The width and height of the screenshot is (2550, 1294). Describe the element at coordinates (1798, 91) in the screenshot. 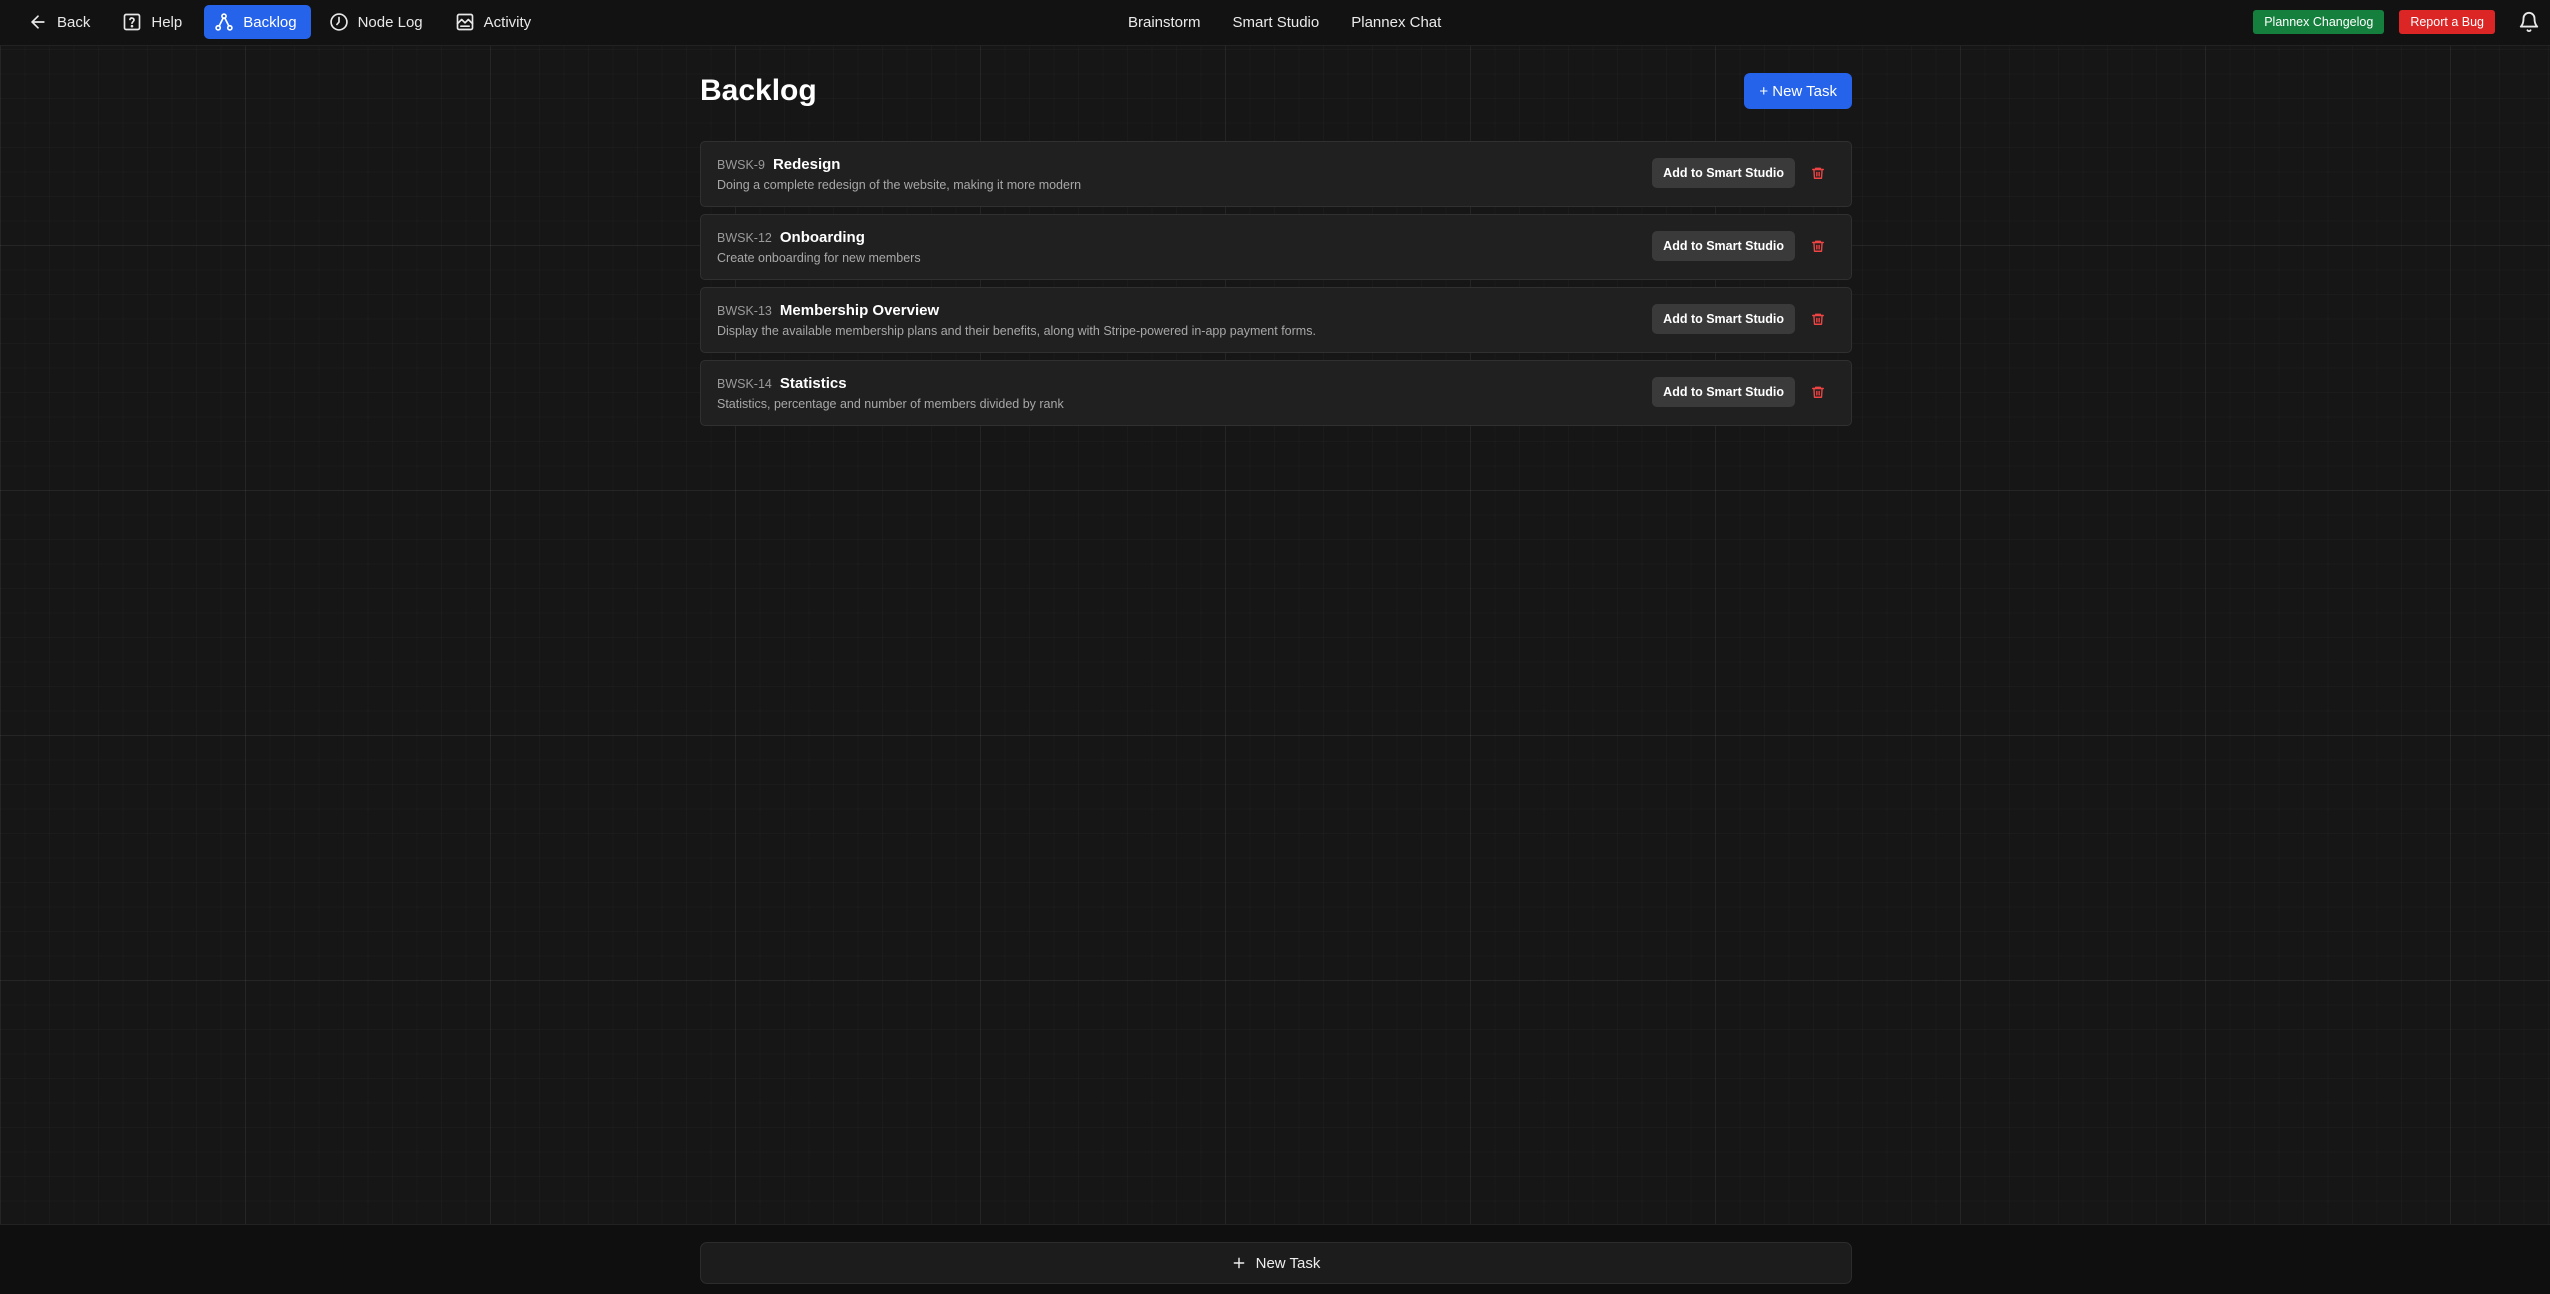

I see `new-task-button: + New Task` at that location.